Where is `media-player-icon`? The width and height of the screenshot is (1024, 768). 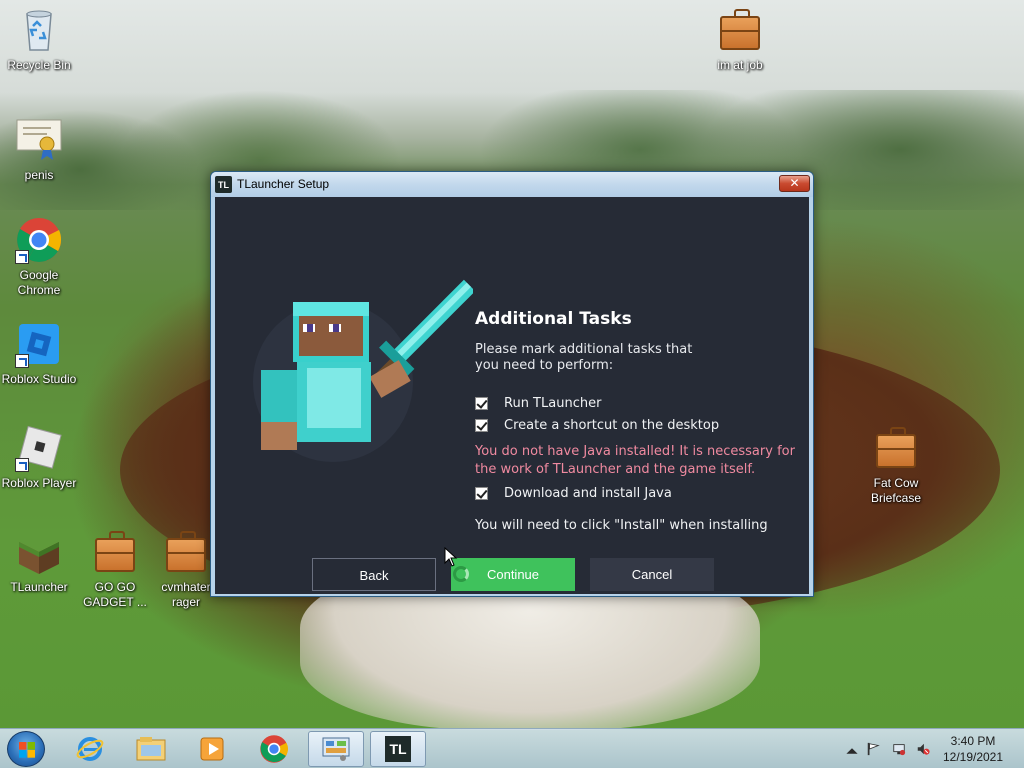
media-player-icon is located at coordinates (212, 749).